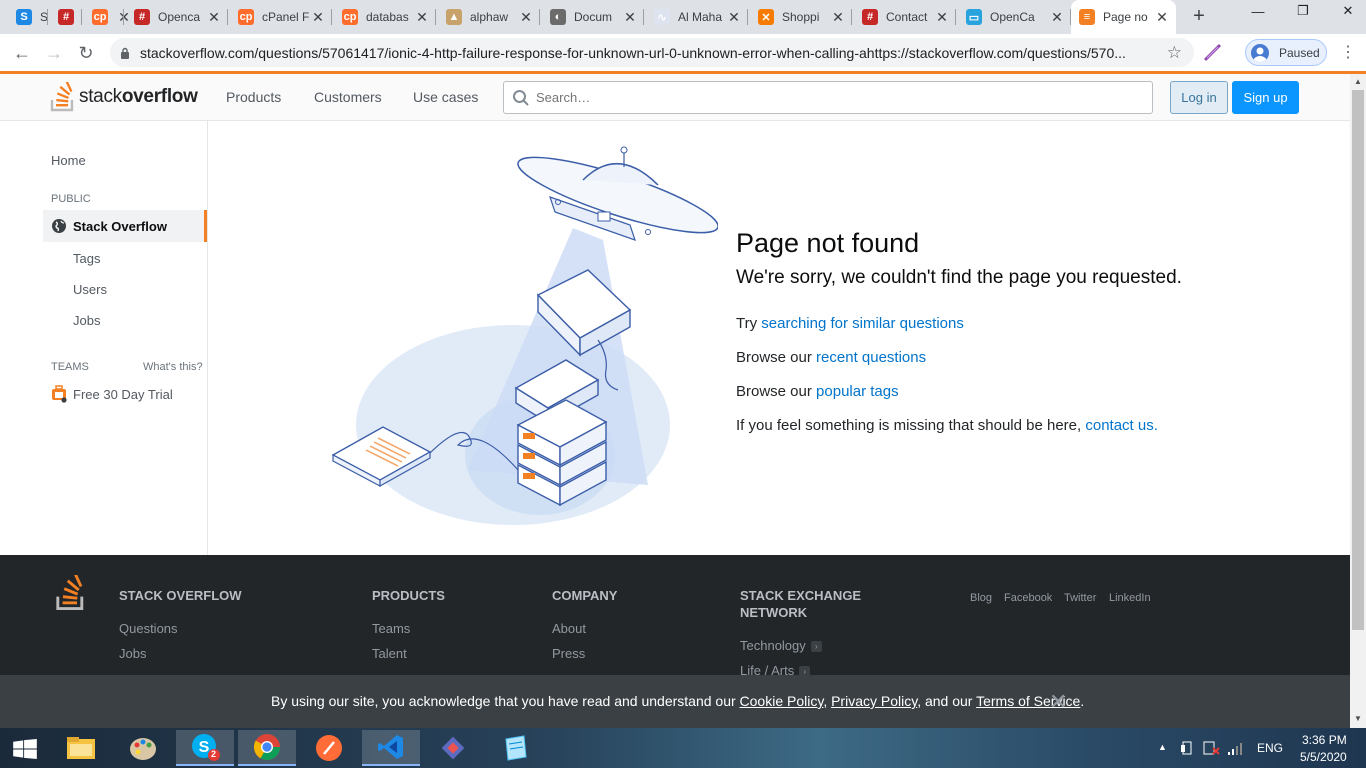  I want to click on whats-this-link: What's this?, so click(173, 367).